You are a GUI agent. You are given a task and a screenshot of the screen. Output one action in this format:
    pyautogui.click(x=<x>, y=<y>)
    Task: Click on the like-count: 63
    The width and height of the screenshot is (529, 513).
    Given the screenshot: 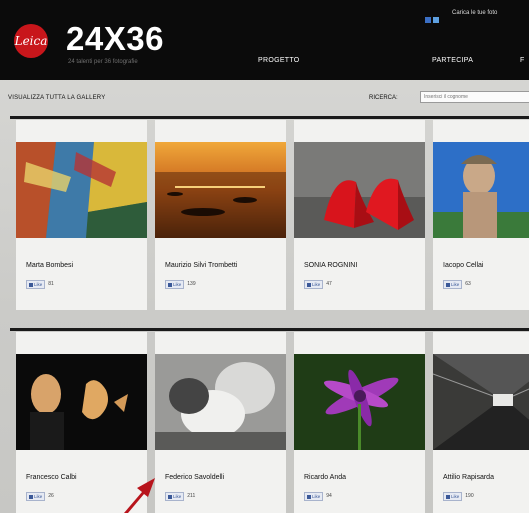 What is the action you would take?
    pyautogui.click(x=468, y=284)
    